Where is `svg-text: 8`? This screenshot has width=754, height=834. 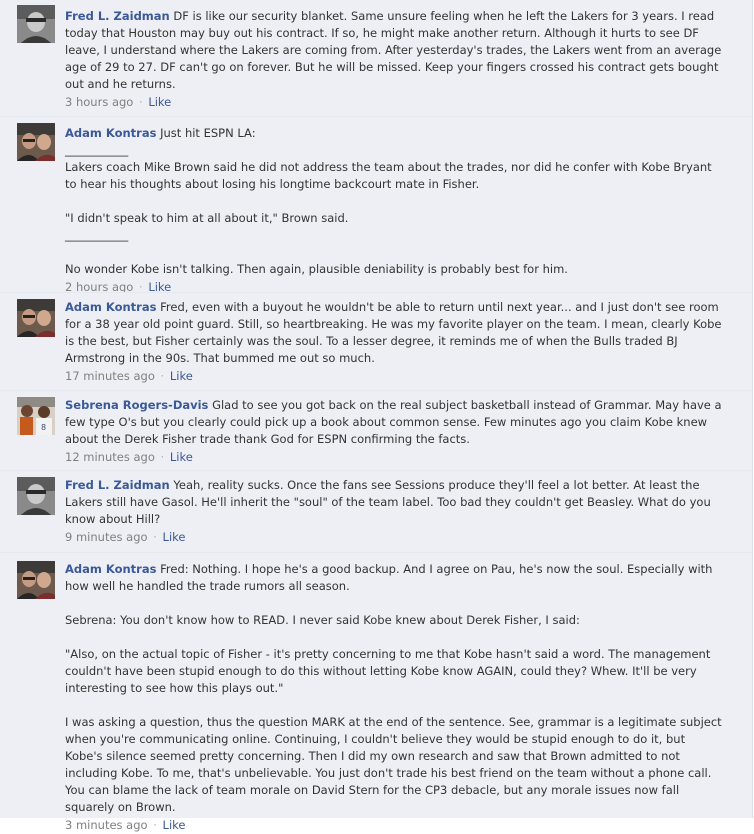 svg-text: 8 is located at coordinates (43, 427).